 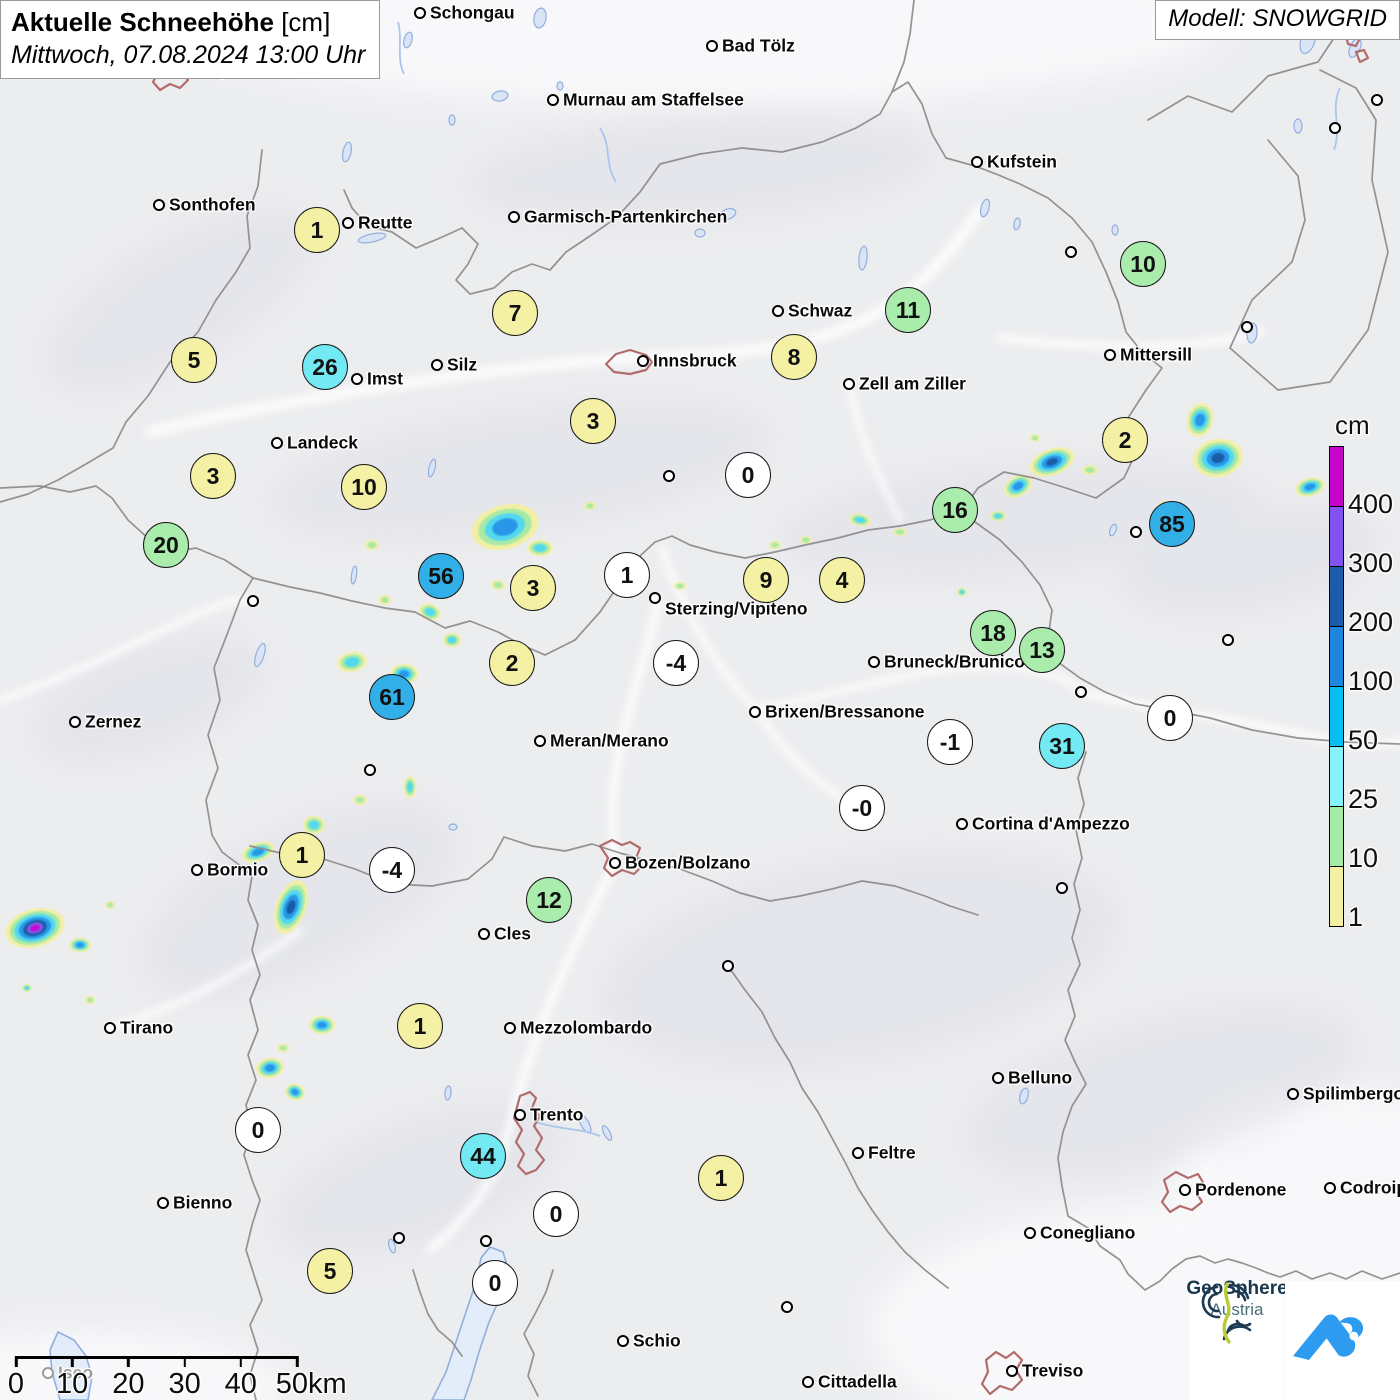 I want to click on legend-tick-label: 200, so click(x=1371, y=621).